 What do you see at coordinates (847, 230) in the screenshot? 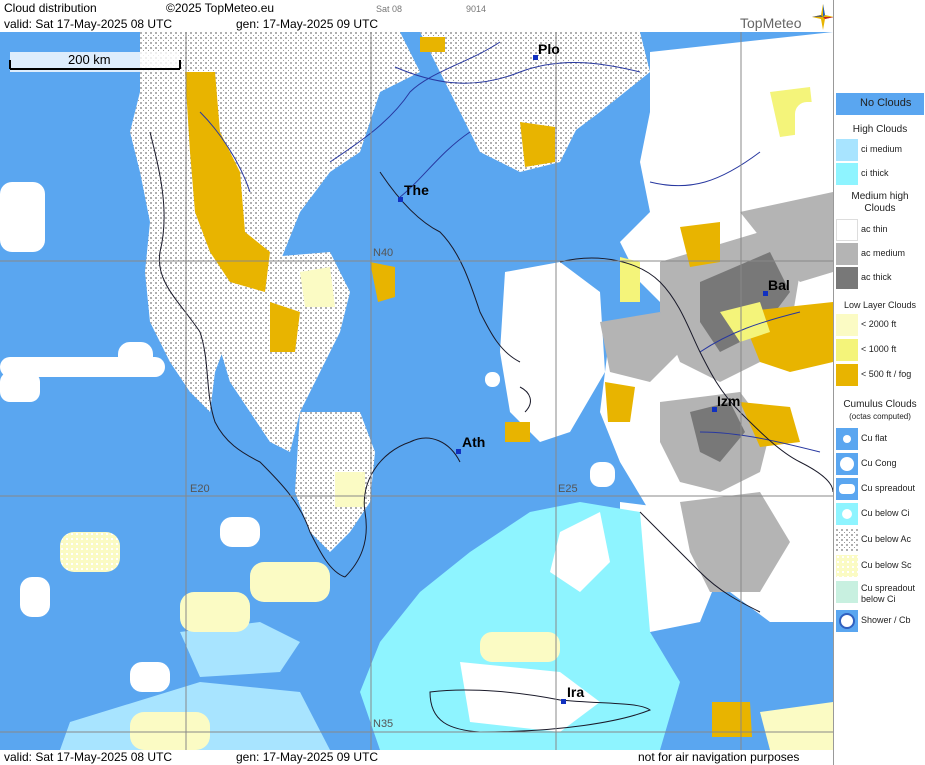
I see `legend-swatch-ac-thin` at bounding box center [847, 230].